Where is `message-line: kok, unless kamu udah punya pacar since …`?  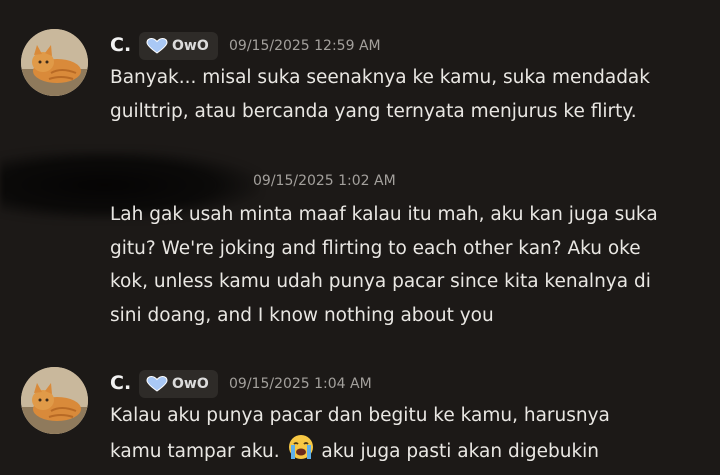
message-line: kok, unless kamu udah punya pacar since … is located at coordinates (380, 281).